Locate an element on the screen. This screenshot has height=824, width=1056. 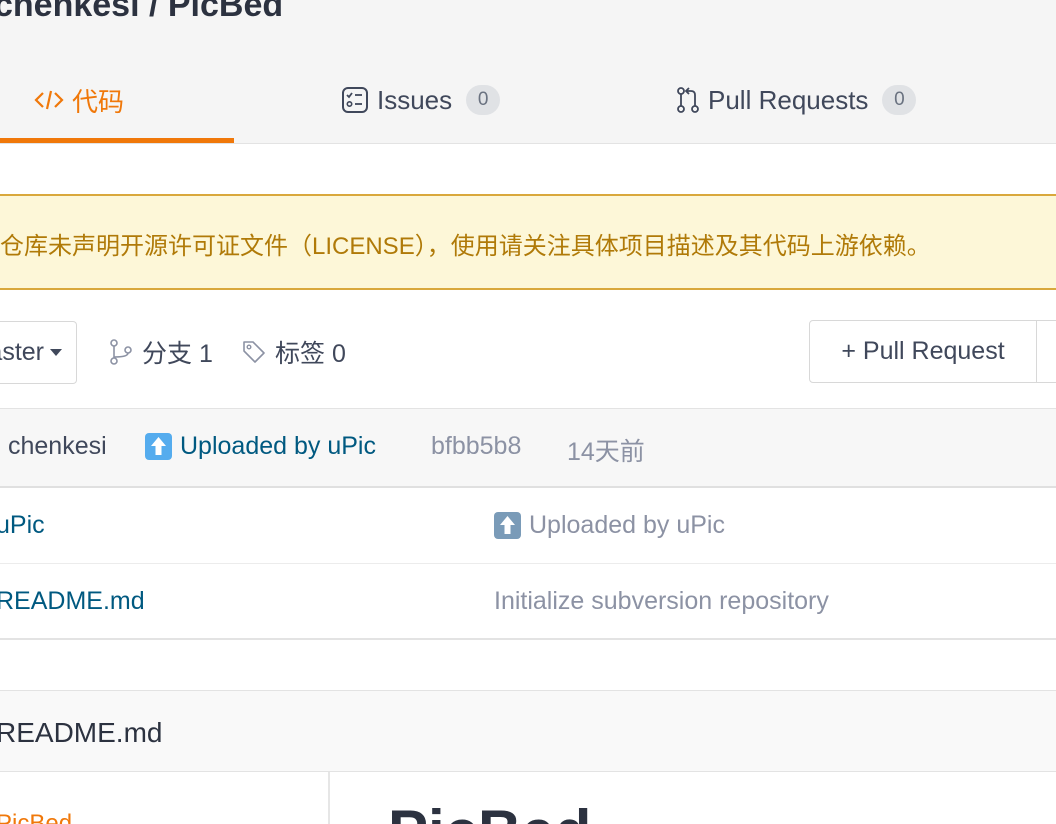
file-commit-message: Uploaded by uPic is located at coordinates (609, 525).